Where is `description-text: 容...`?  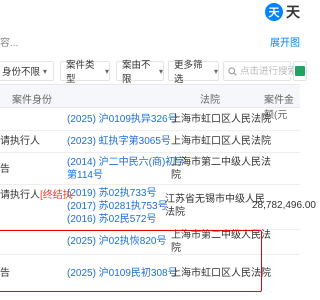 description-text: 容... is located at coordinates (9, 43).